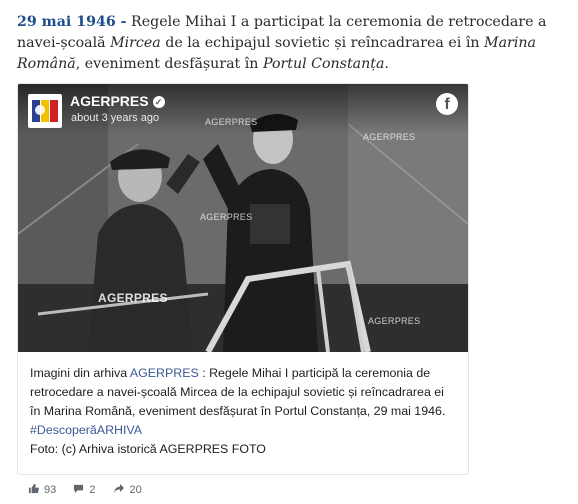 Image resolution: width=578 pixels, height=504 pixels. I want to click on agerpres-logo, so click(45, 111).